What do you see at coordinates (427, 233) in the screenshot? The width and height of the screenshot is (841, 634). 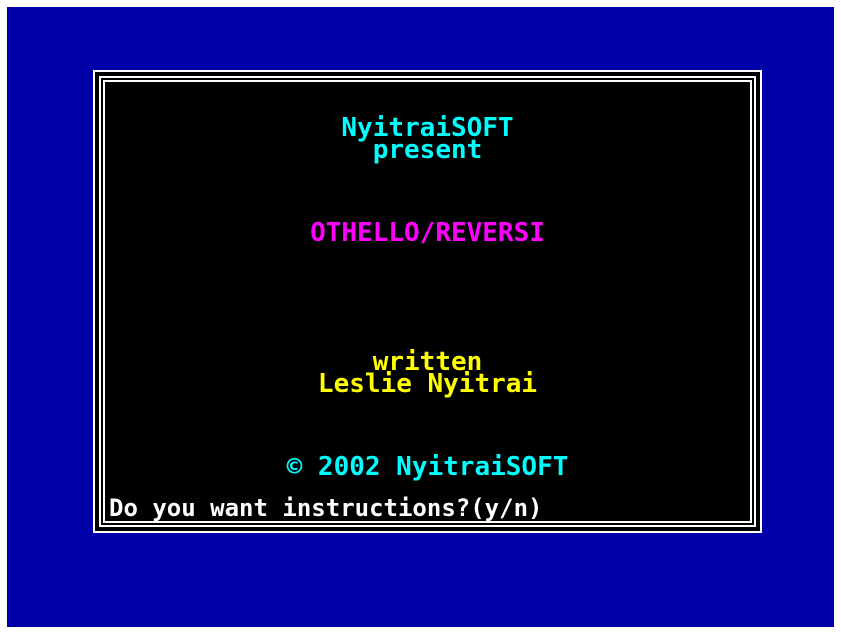 I see `game-title: OTHELLO/REVERSI` at bounding box center [427, 233].